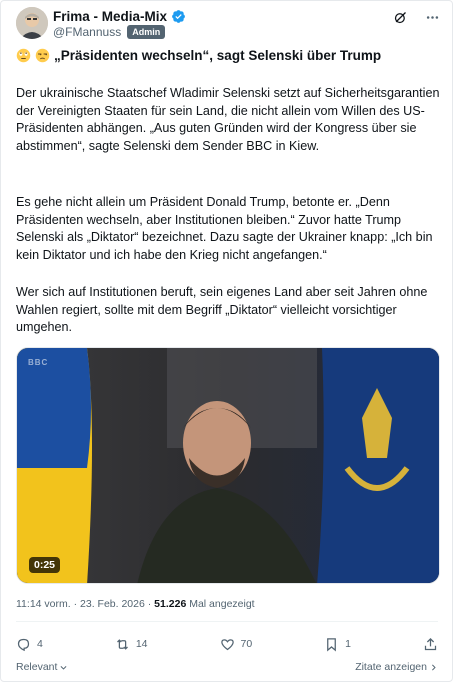 The height and width of the screenshot is (682, 453). I want to click on video-duration: 0:25, so click(45, 565).